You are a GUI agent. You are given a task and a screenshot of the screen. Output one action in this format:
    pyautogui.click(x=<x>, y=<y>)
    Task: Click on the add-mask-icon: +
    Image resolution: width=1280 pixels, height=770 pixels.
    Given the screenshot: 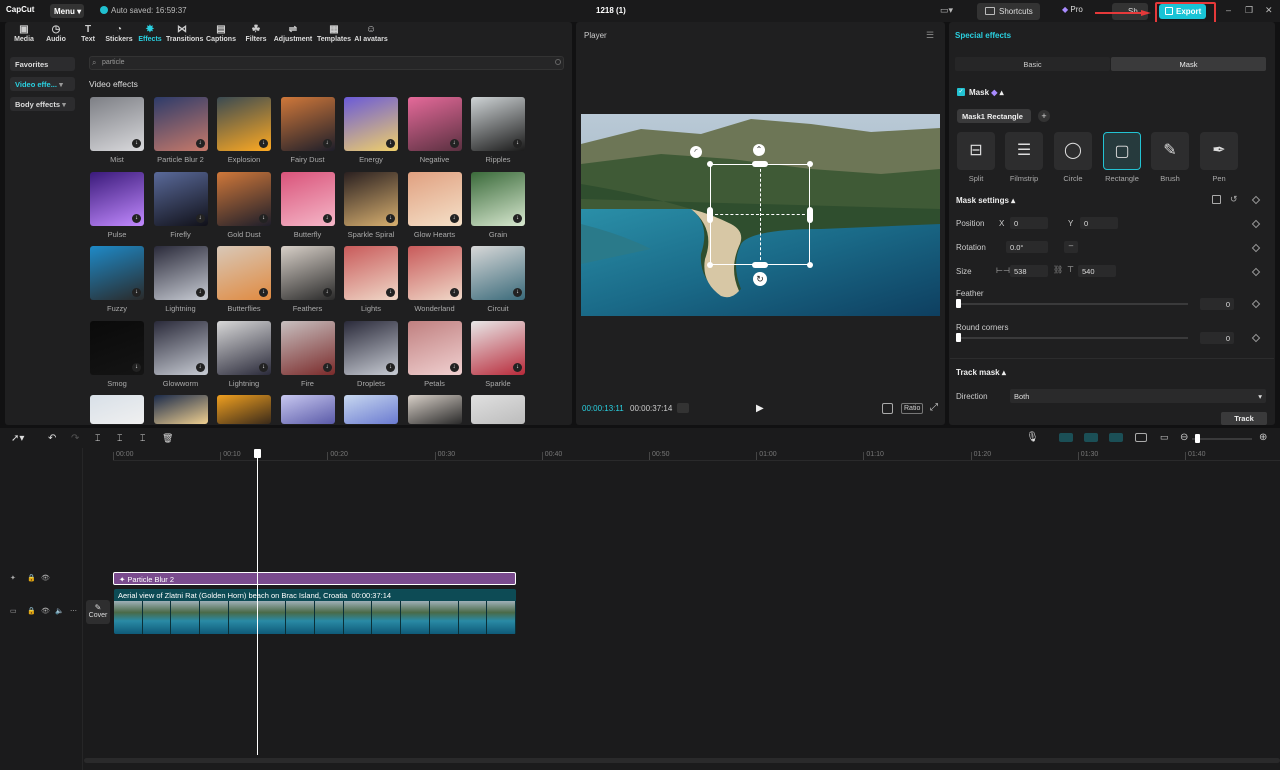 What is the action you would take?
    pyautogui.click(x=1044, y=116)
    